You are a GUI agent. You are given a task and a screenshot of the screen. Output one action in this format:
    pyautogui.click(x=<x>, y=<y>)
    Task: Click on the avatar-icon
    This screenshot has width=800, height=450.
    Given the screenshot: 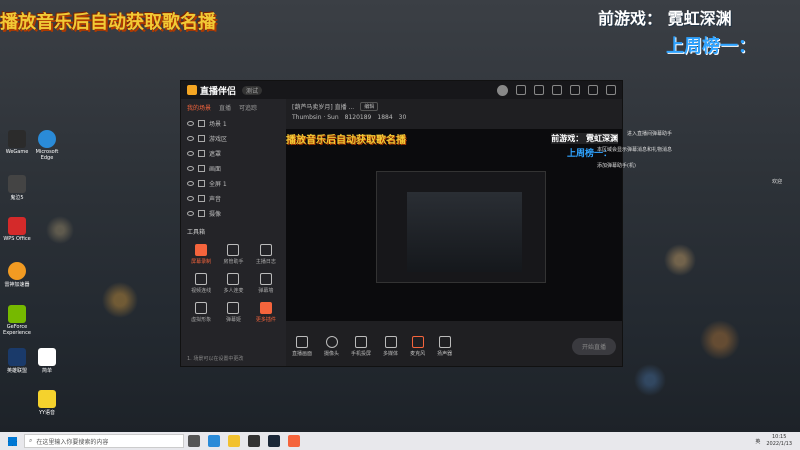 What is the action you would take?
    pyautogui.click(x=201, y=308)
    